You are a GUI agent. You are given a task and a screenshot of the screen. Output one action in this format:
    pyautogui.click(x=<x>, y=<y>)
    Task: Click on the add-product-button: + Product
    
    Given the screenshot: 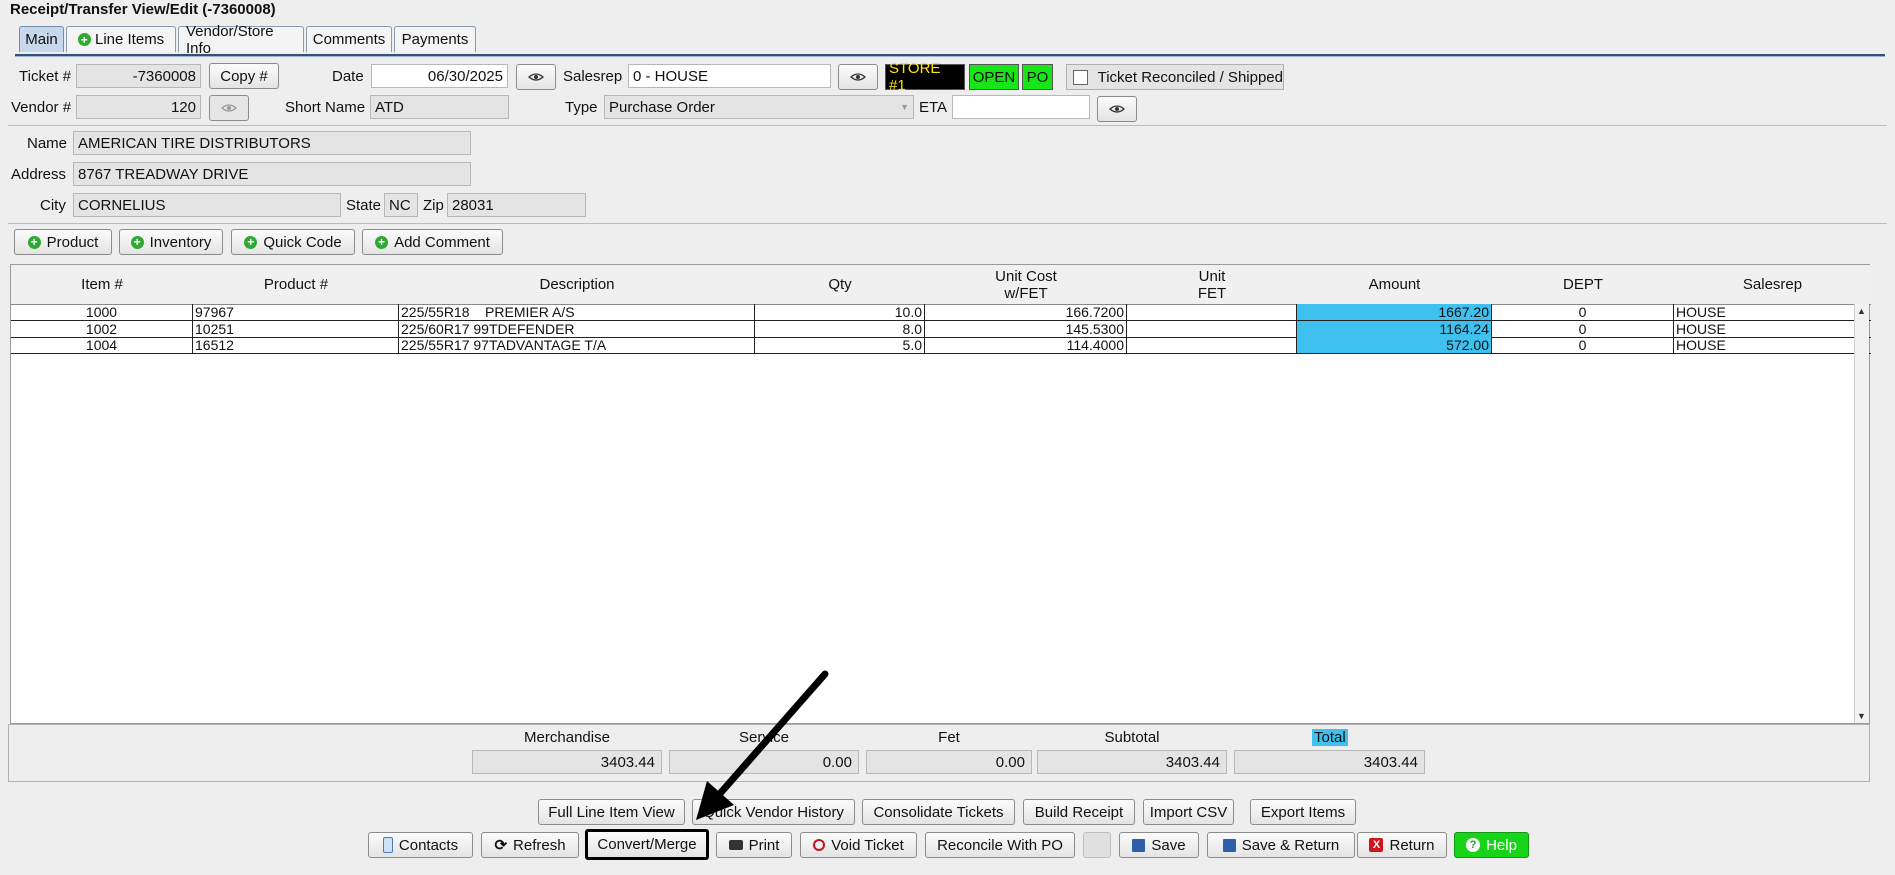 What is the action you would take?
    pyautogui.click(x=63, y=242)
    